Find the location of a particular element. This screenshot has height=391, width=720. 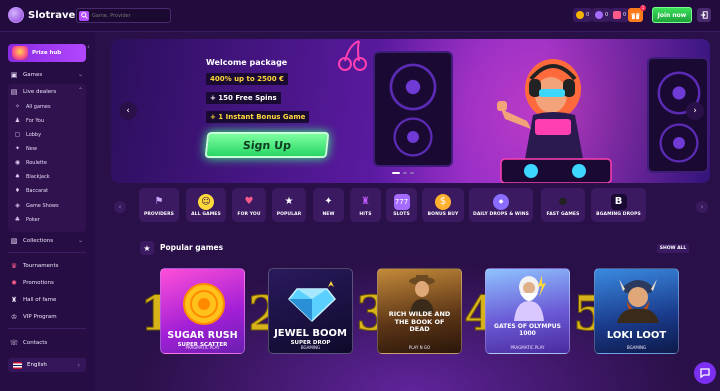

lobby-icon: ▢ is located at coordinates (17, 134).